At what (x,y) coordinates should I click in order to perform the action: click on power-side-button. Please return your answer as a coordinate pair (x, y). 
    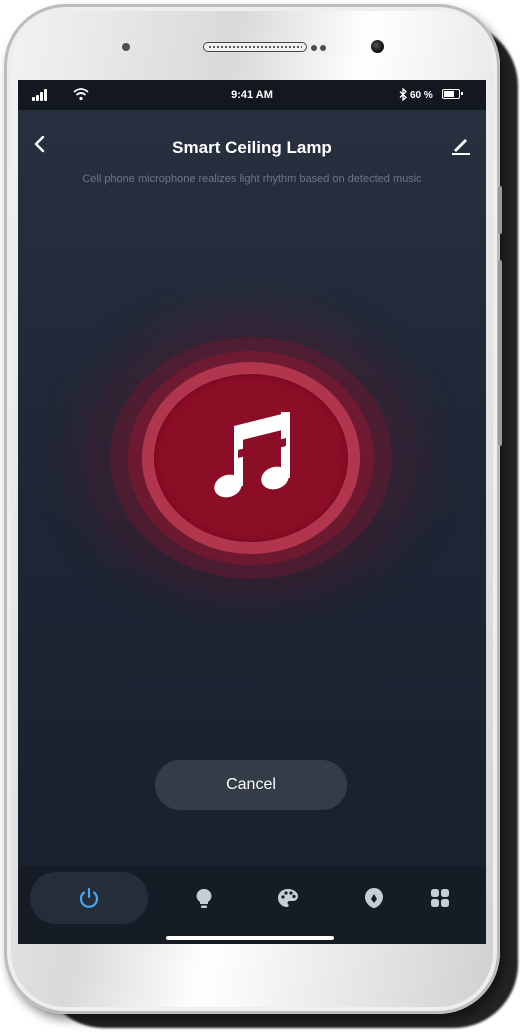
    Looking at the image, I should click on (500, 353).